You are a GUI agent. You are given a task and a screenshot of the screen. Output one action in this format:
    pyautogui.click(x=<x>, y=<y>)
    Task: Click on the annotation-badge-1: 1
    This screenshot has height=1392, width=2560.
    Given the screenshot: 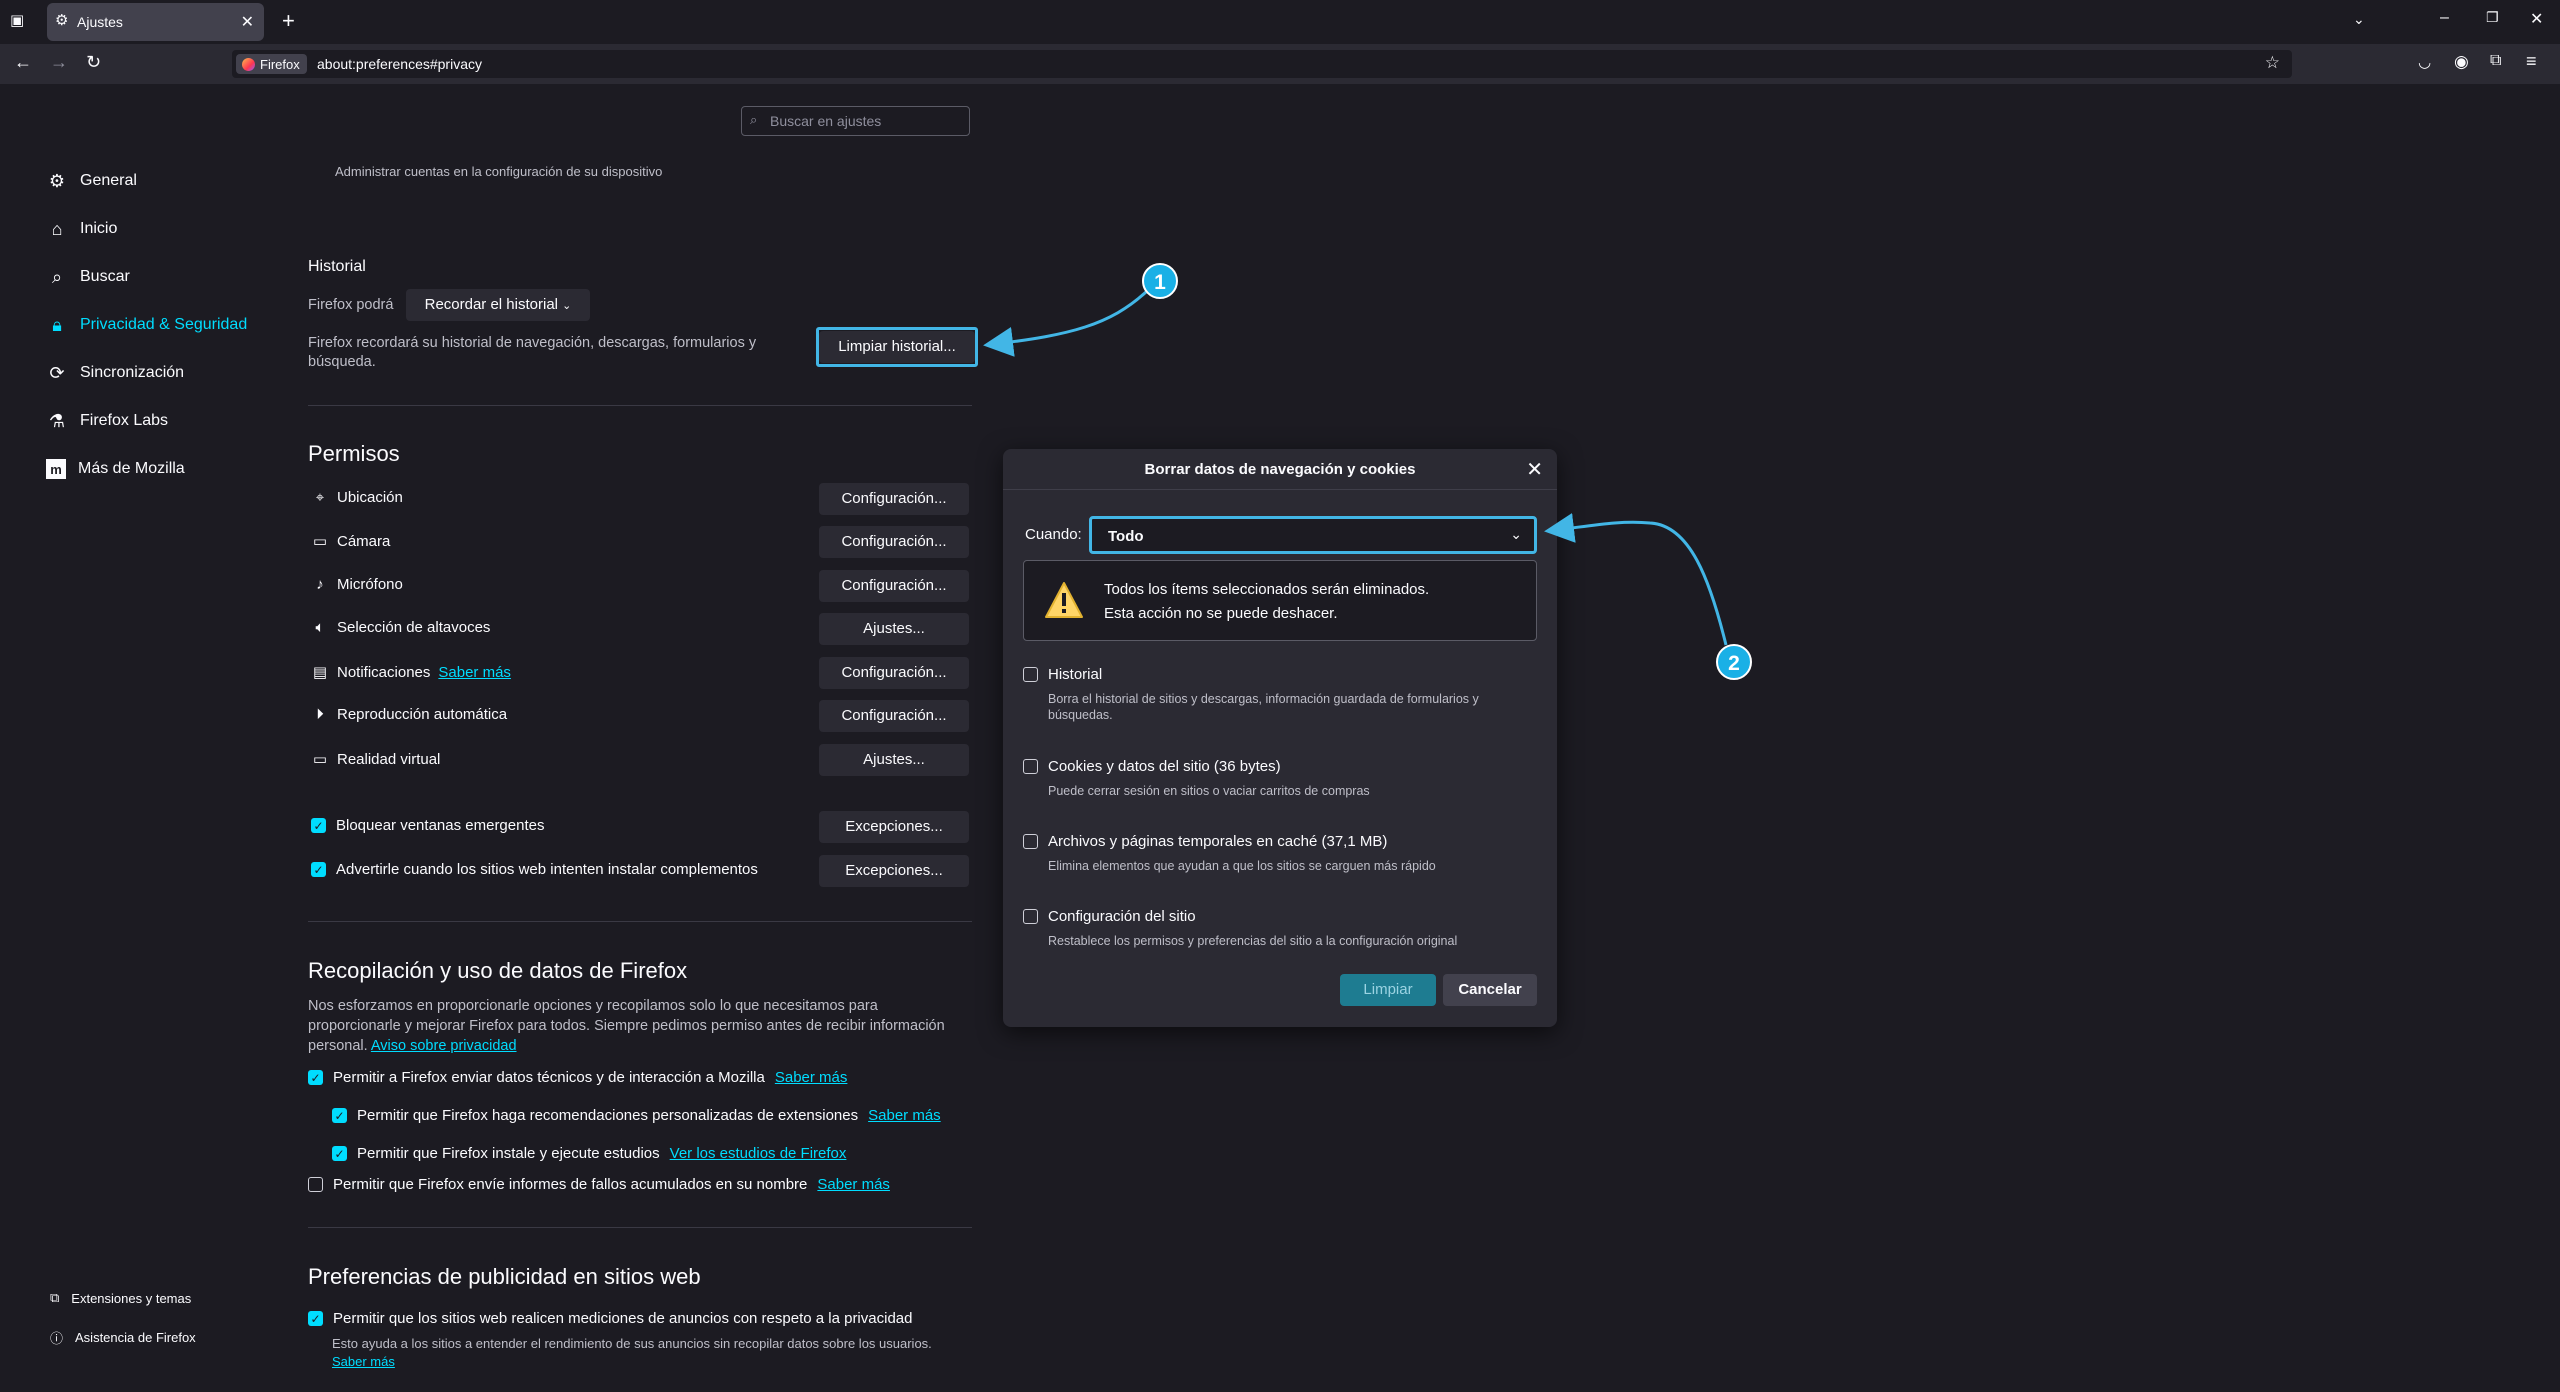 What is the action you would take?
    pyautogui.click(x=1160, y=281)
    